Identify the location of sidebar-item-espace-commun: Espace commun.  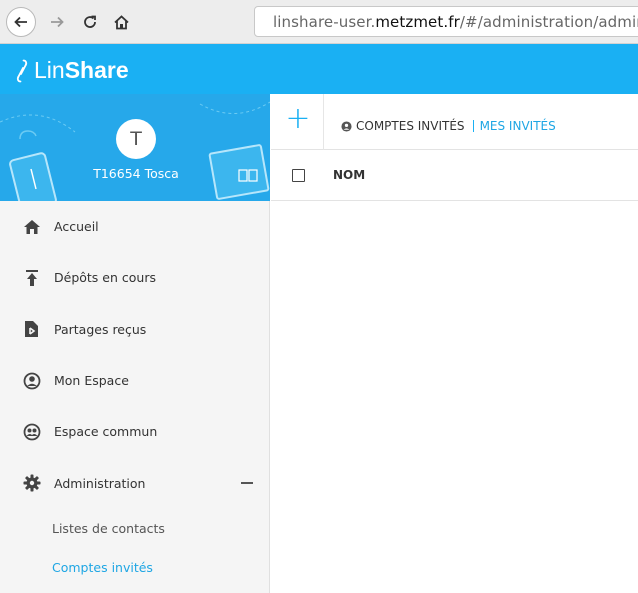
(135, 431).